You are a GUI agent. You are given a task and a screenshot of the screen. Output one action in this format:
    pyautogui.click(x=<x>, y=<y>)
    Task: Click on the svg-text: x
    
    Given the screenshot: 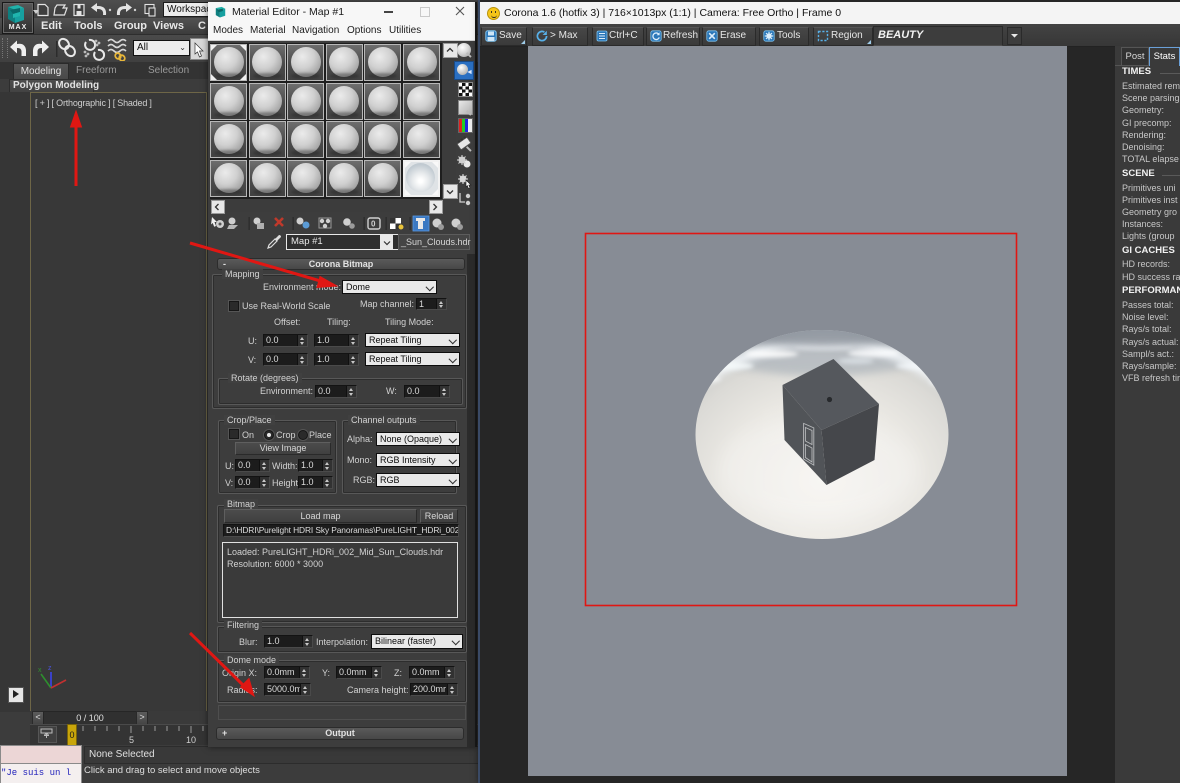 What is the action you would take?
    pyautogui.click(x=40, y=670)
    